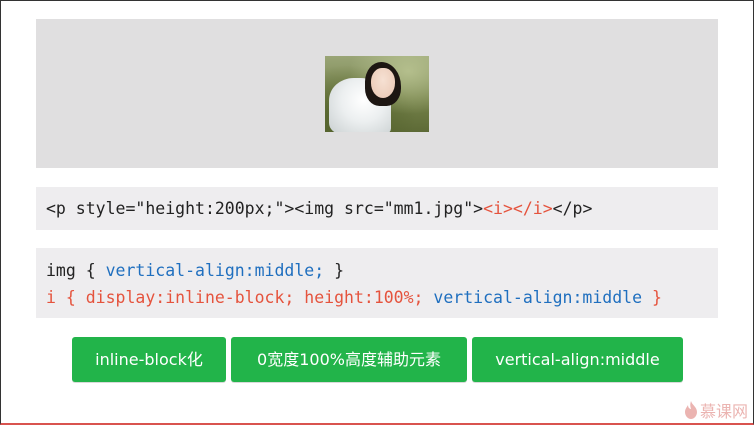 The image size is (756, 427). I want to click on html-code-part: </p>, so click(572, 208).